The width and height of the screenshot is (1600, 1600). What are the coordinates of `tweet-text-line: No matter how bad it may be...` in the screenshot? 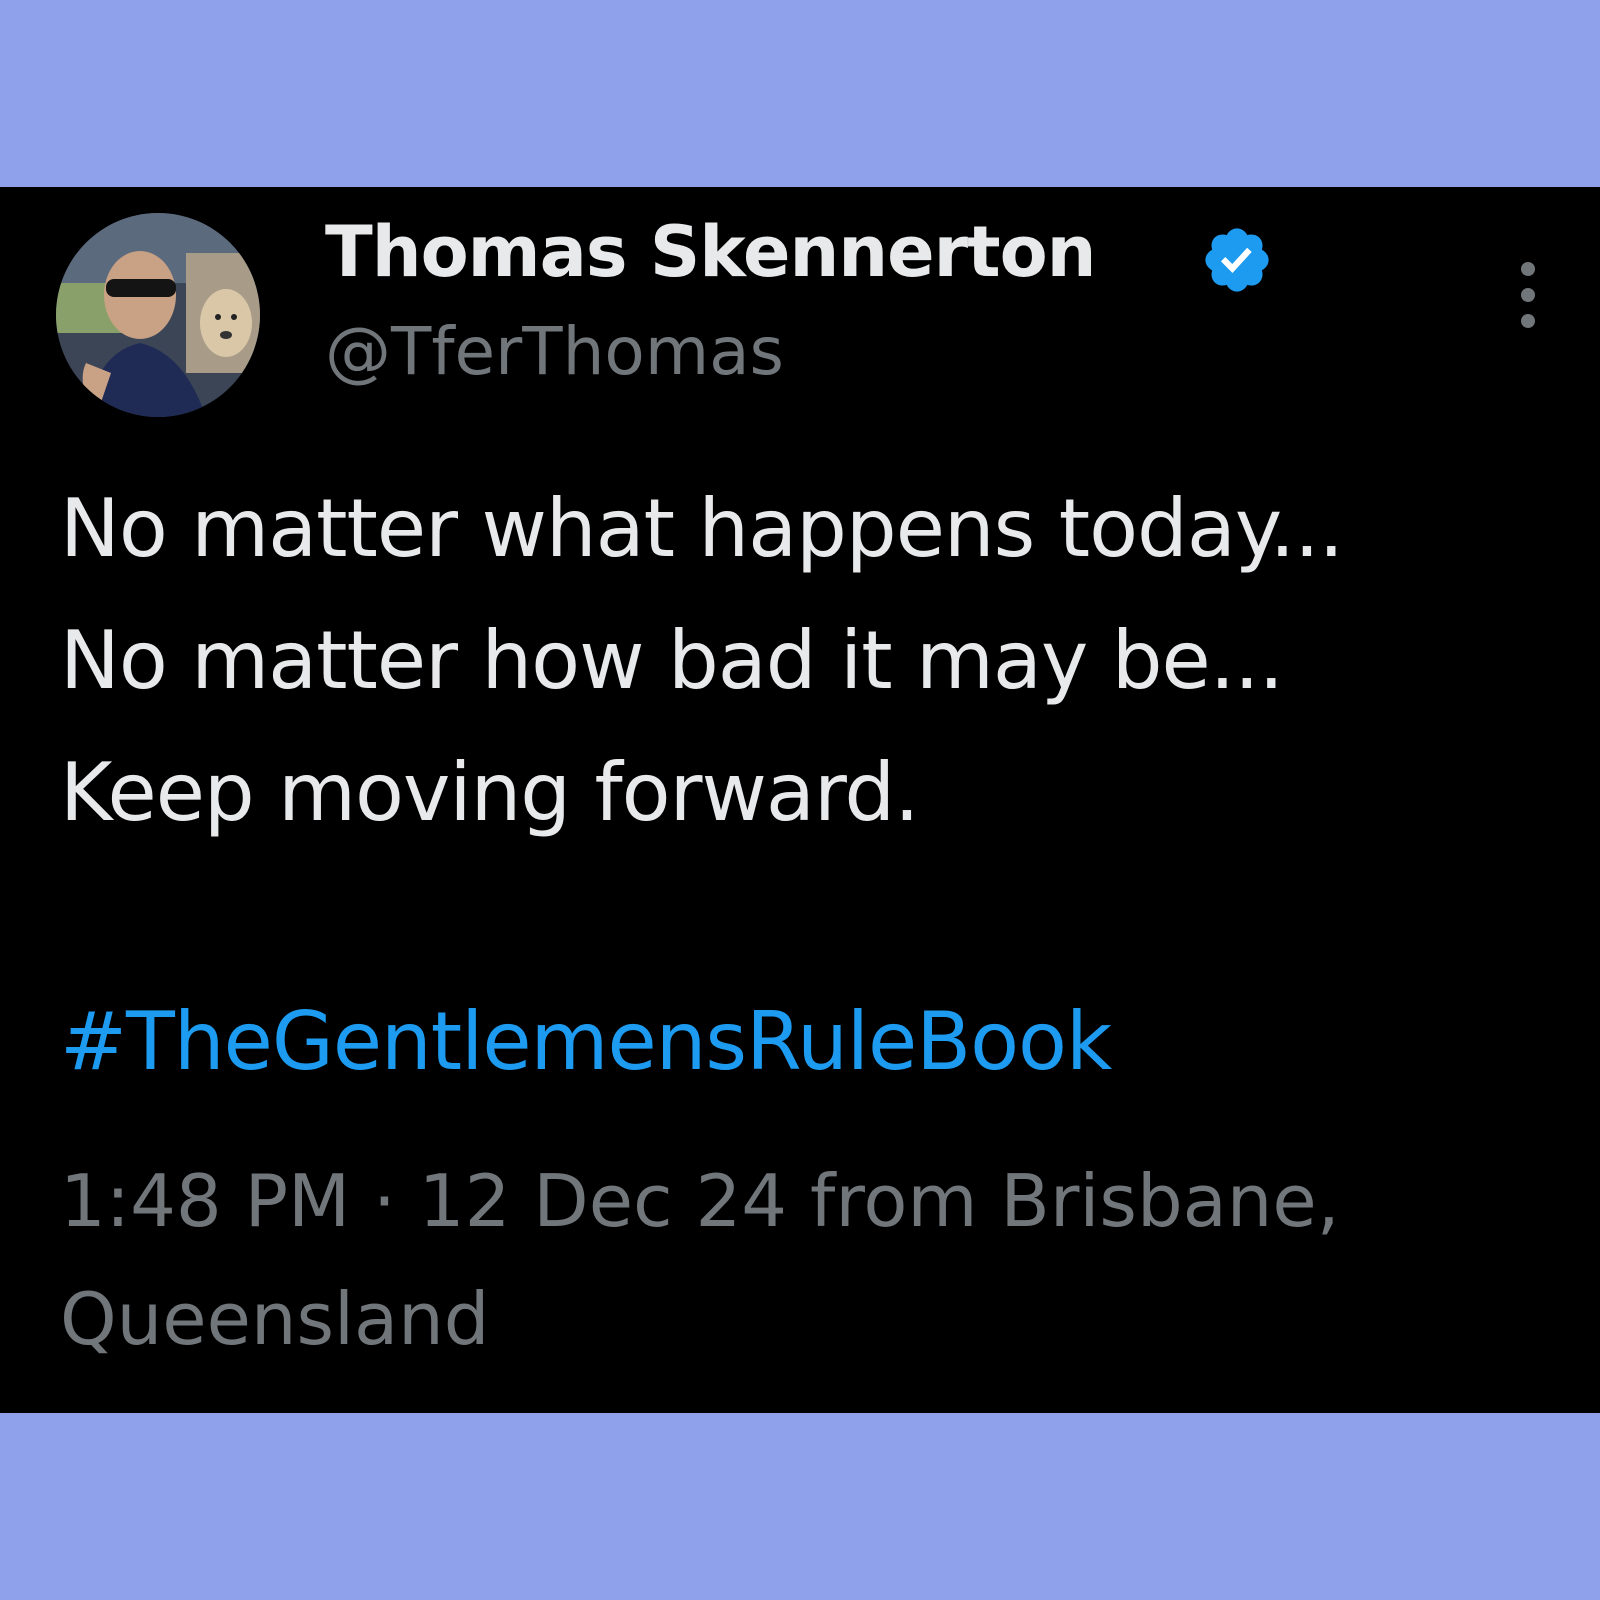 It's located at (672, 660).